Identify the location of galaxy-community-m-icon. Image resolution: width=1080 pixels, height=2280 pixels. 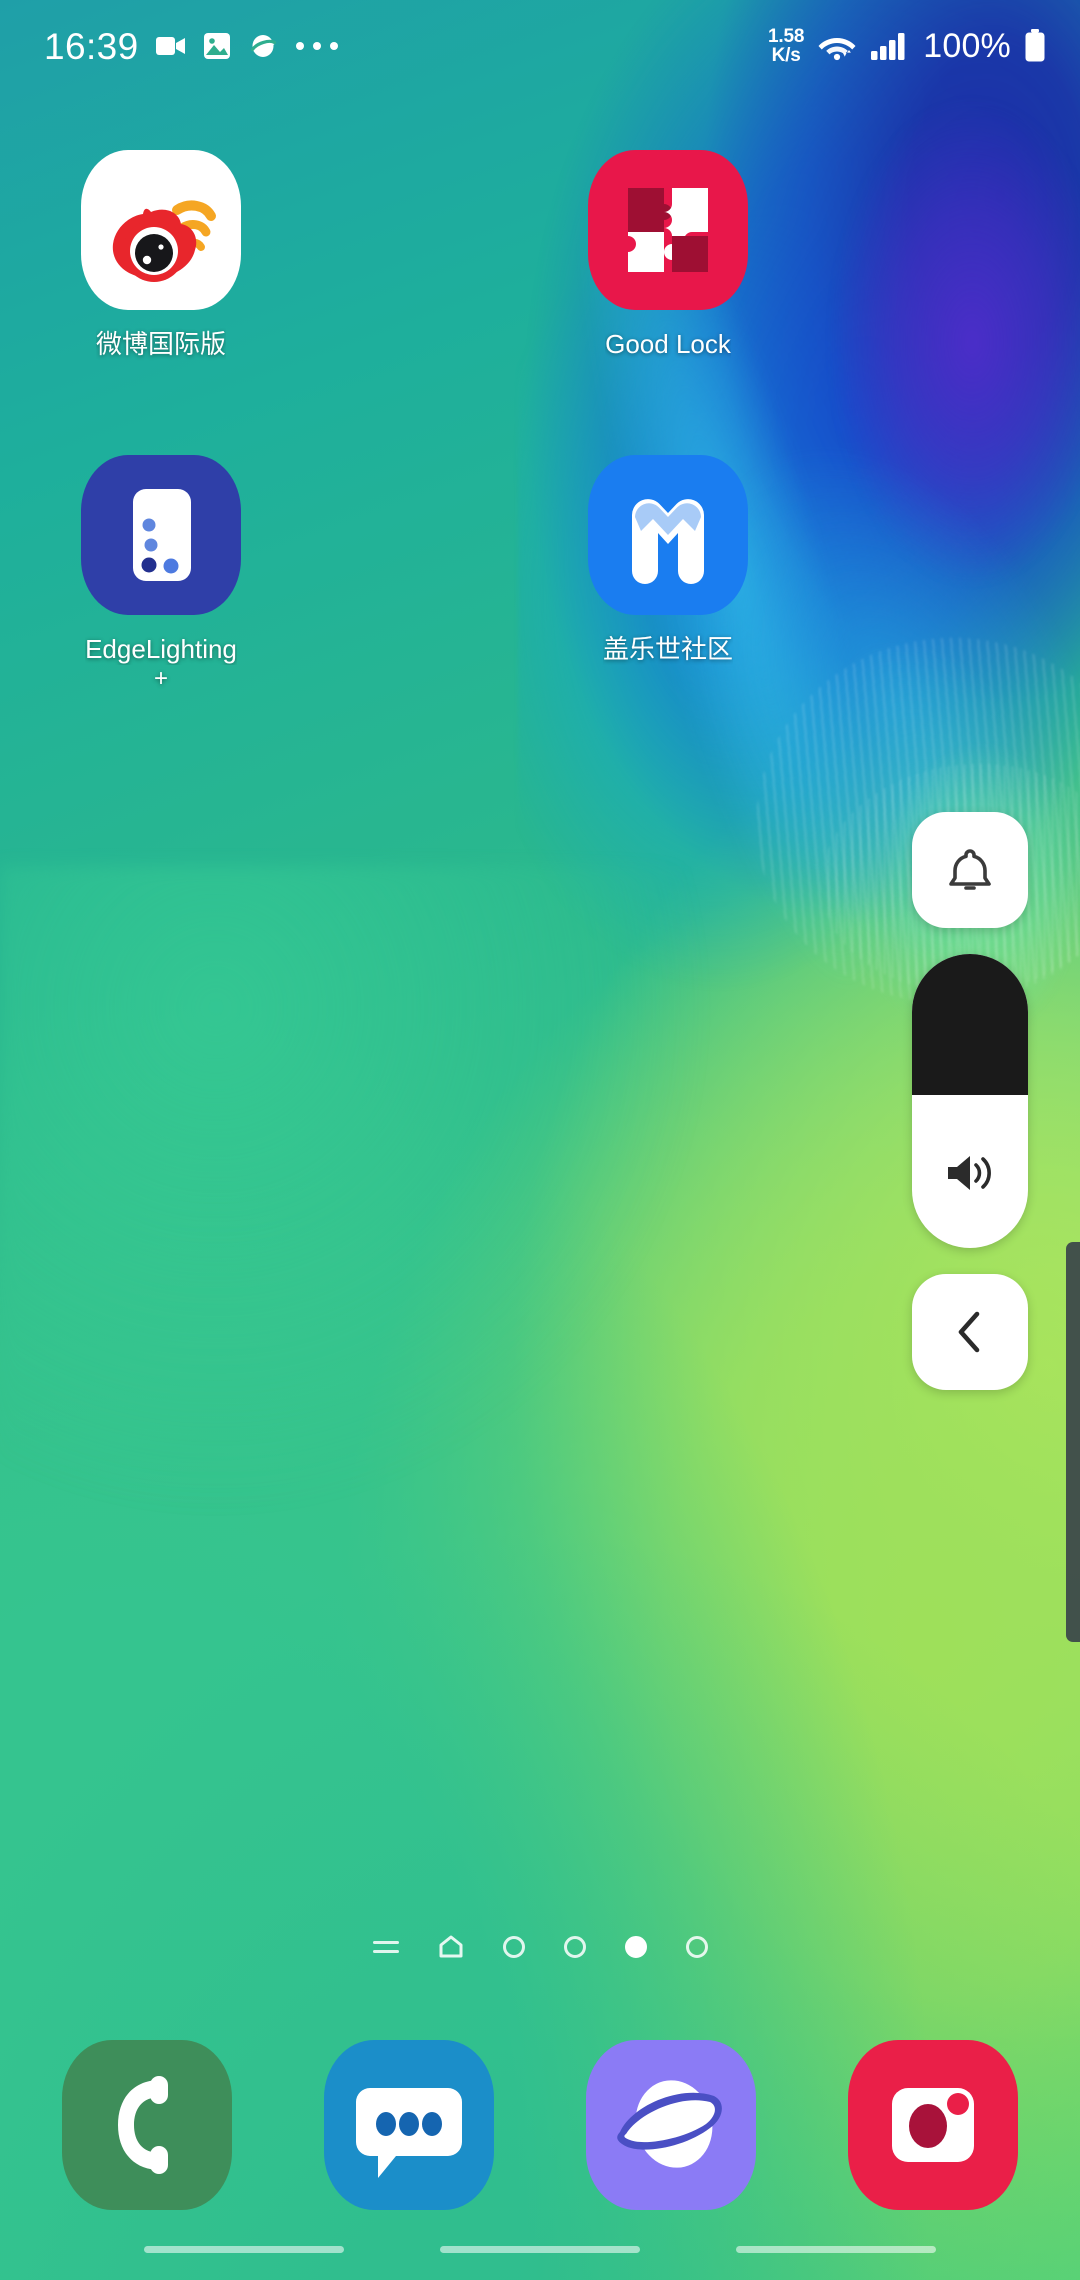
(668, 534).